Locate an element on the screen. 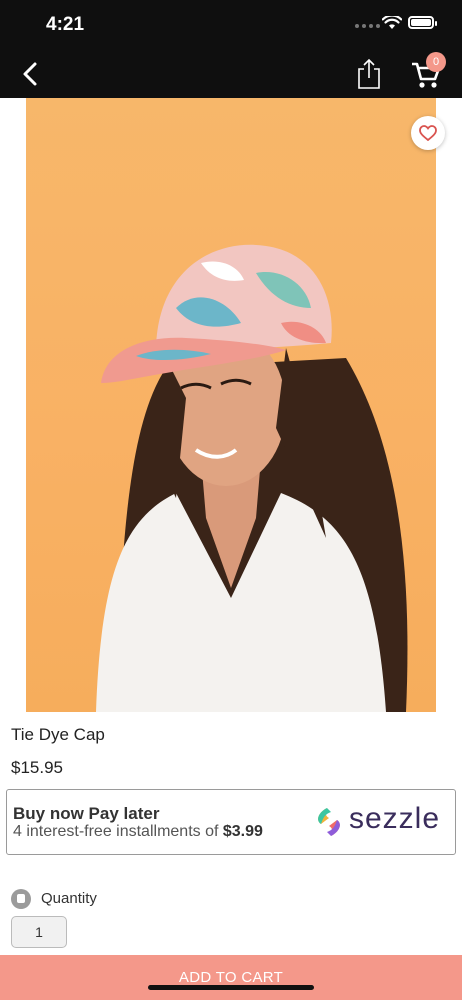  sezzle-logo-icon is located at coordinates (329, 822).